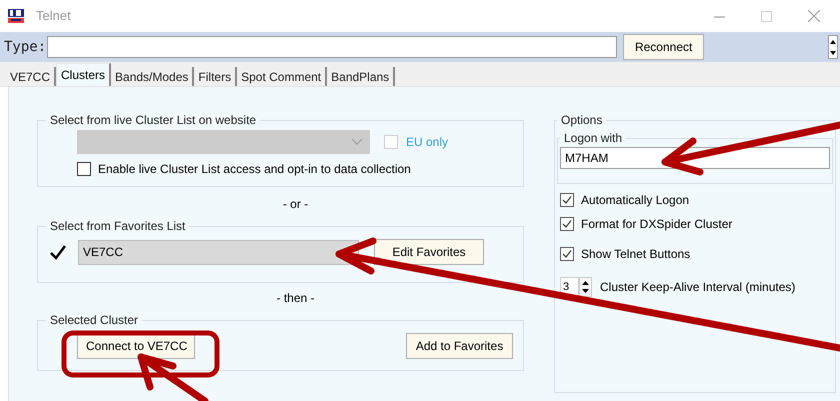 The image size is (840, 401). I want to click on group-title: Options, so click(582, 120).